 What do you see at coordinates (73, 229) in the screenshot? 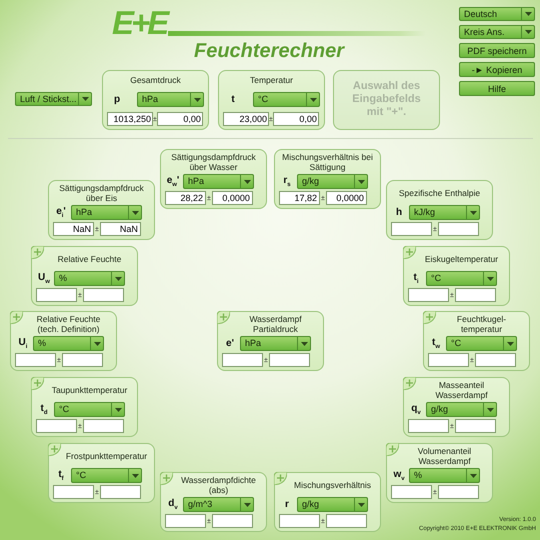
I see `value-field: NaN` at bounding box center [73, 229].